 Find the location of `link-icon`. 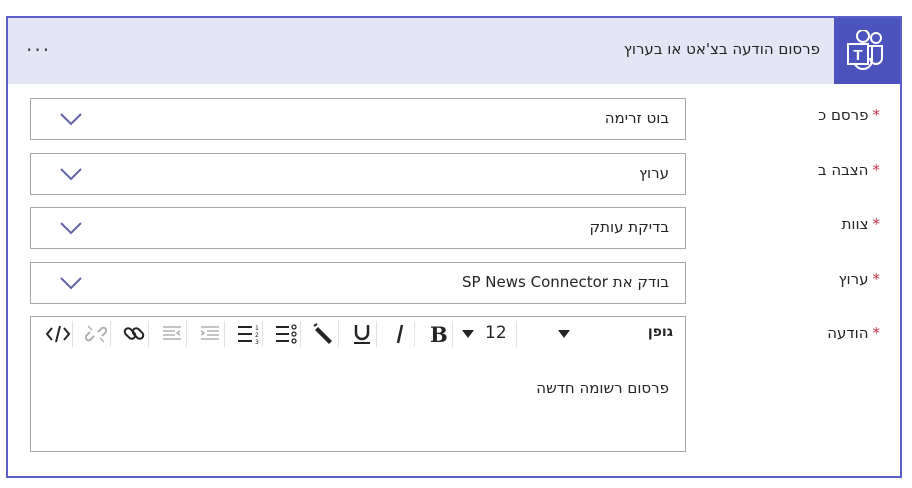

link-icon is located at coordinates (133, 333).